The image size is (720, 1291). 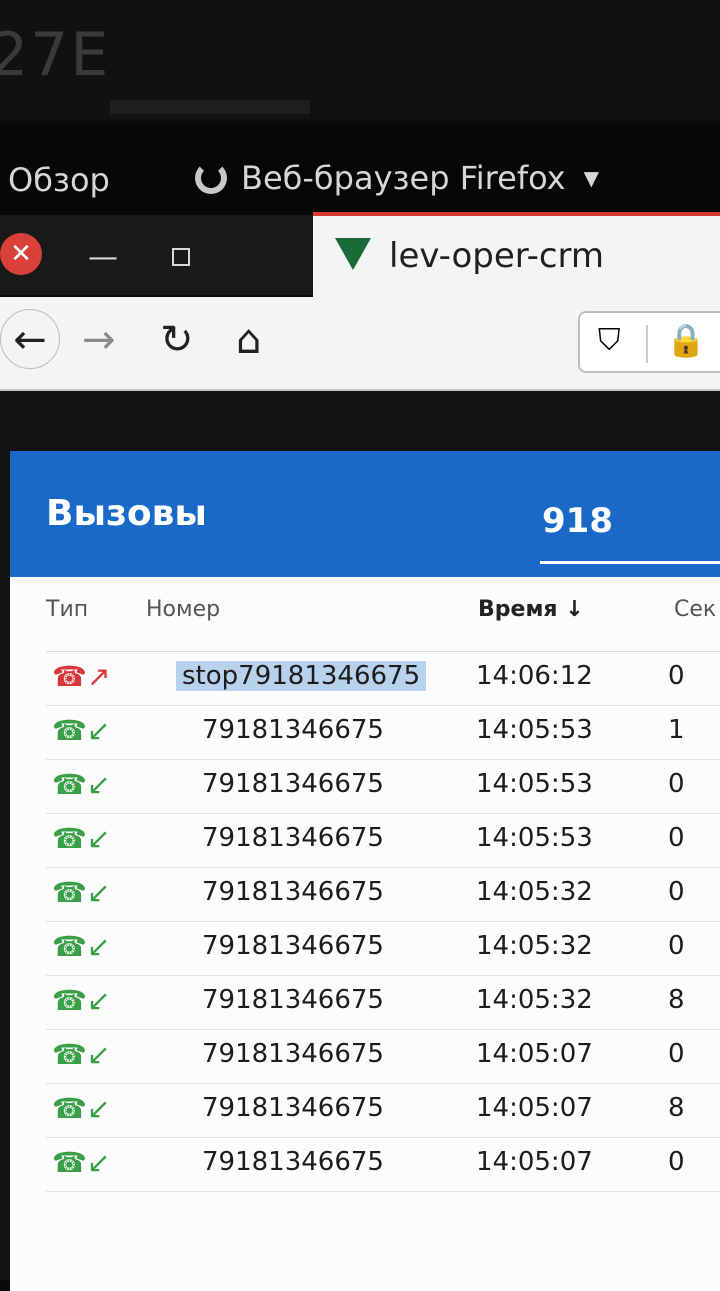 I want to click on home-icon: ⌂, so click(x=249, y=340).